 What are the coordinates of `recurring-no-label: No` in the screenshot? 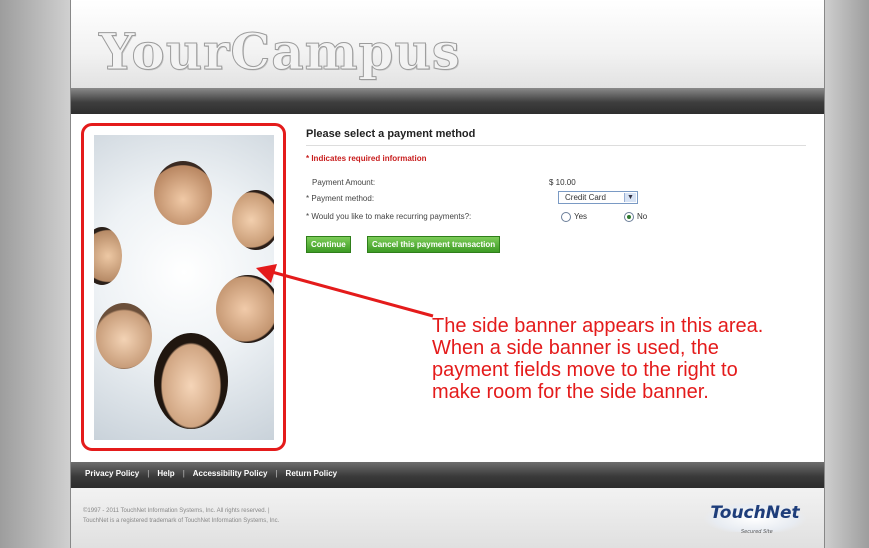 It's located at (642, 216).